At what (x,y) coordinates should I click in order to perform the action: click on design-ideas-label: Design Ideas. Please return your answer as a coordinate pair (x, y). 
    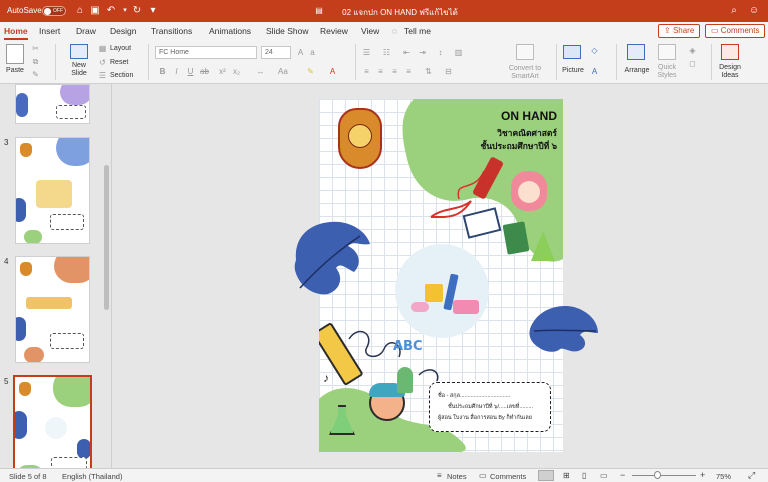
    Looking at the image, I should click on (730, 72).